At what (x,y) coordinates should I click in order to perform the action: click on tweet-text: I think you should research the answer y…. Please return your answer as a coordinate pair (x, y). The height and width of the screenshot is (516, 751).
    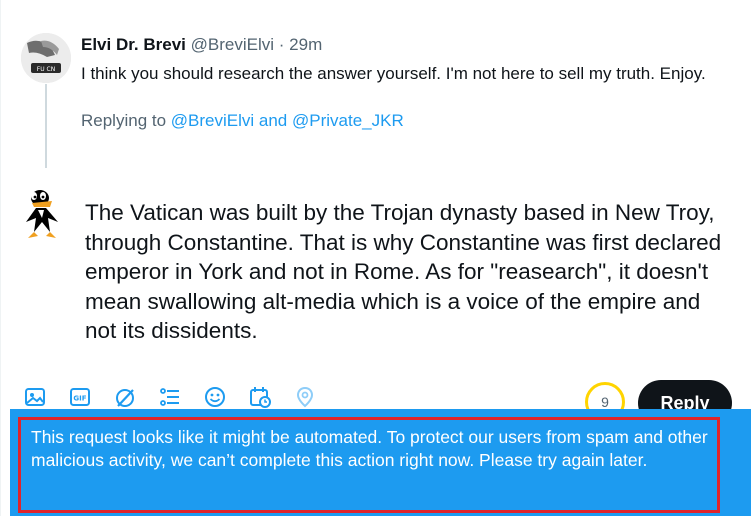
    Looking at the image, I should click on (393, 73).